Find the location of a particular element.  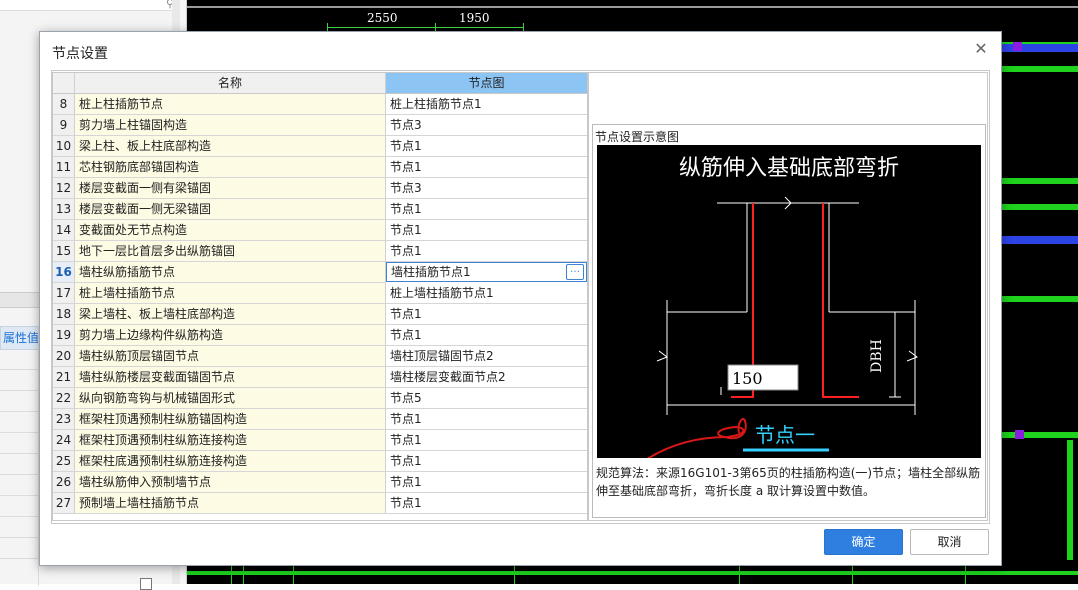

row-number: 20 is located at coordinates (64, 356).